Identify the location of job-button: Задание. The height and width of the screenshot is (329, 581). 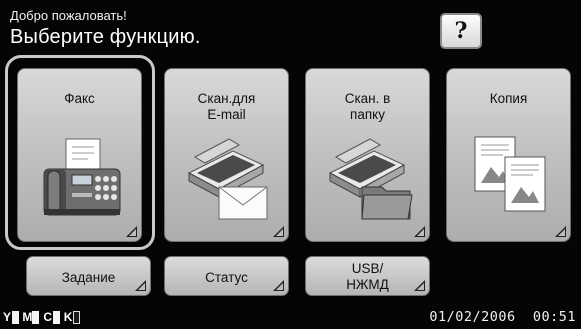
(88, 276).